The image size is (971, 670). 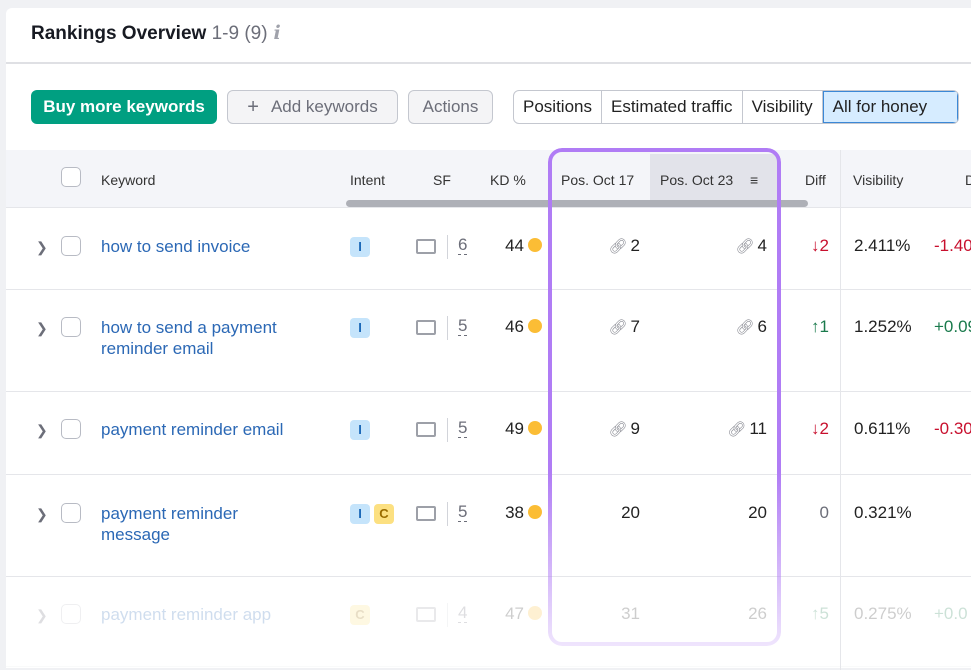 I want to click on diff-value: ↑5, so click(x=820, y=613).